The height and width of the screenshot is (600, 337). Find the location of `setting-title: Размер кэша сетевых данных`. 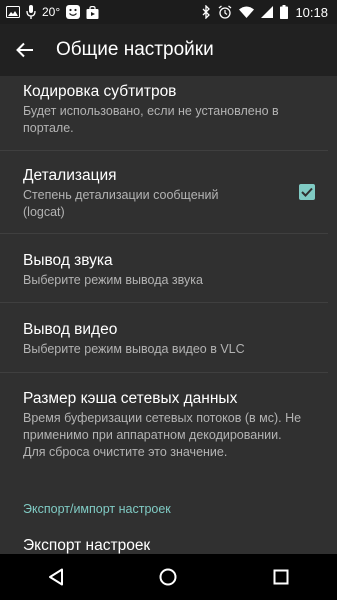

setting-title: Размер кэша сетевых данных is located at coordinates (130, 398).